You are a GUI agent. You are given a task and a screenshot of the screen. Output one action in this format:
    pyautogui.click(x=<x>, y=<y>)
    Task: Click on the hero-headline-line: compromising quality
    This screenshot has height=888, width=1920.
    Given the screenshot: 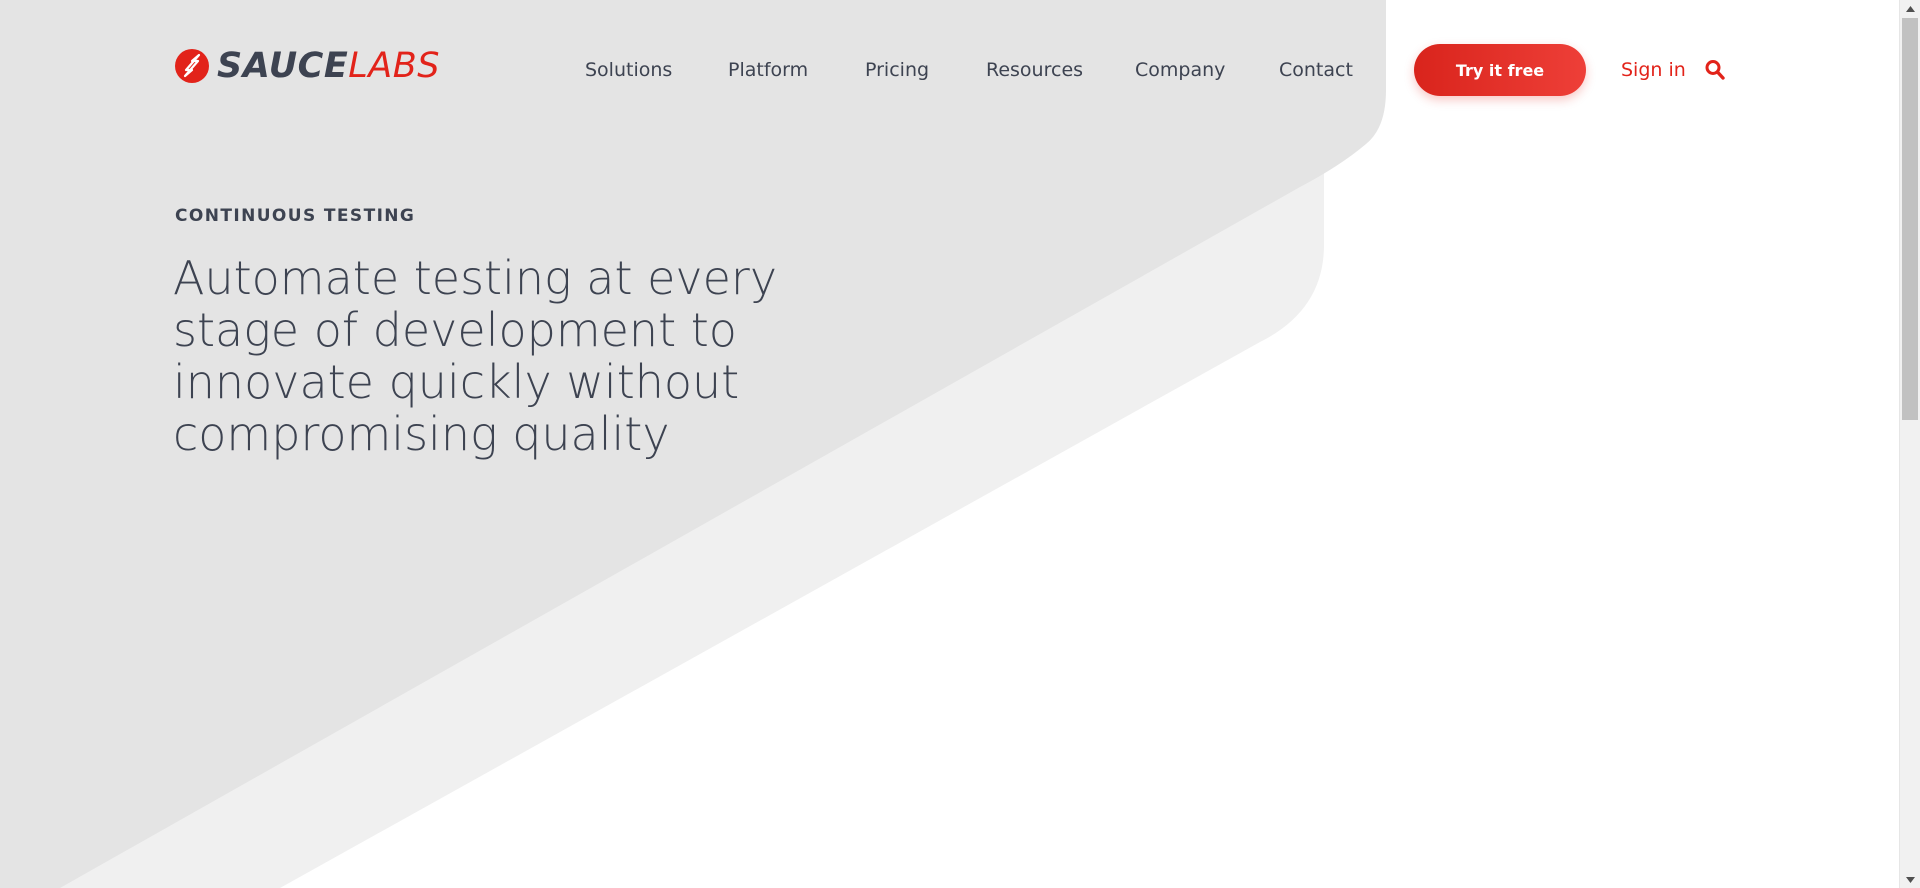 What is the action you would take?
    pyautogui.click(x=421, y=434)
    